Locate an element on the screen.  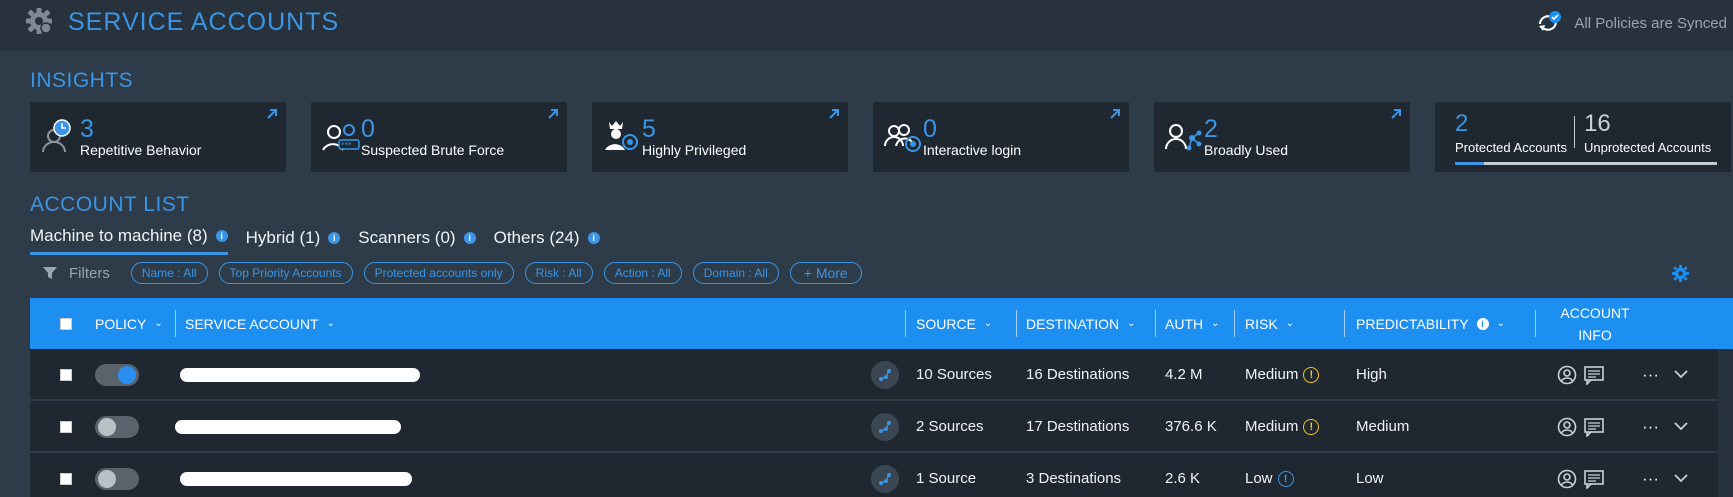
table-scrollbar is located at coordinates (1725, 423).